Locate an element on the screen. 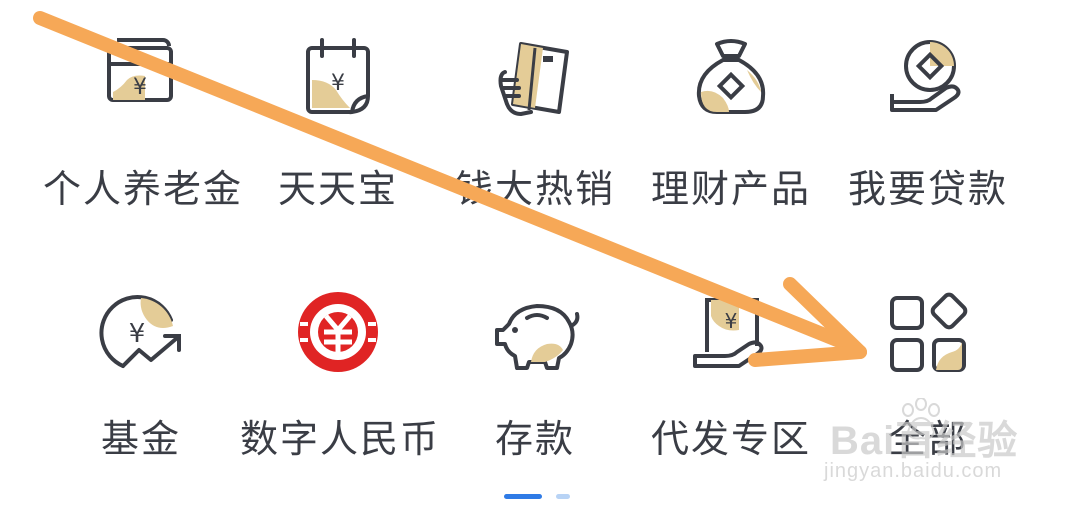 This screenshot has height=513, width=1074. menu-item-label: 我要贷款 is located at coordinates (927, 189).